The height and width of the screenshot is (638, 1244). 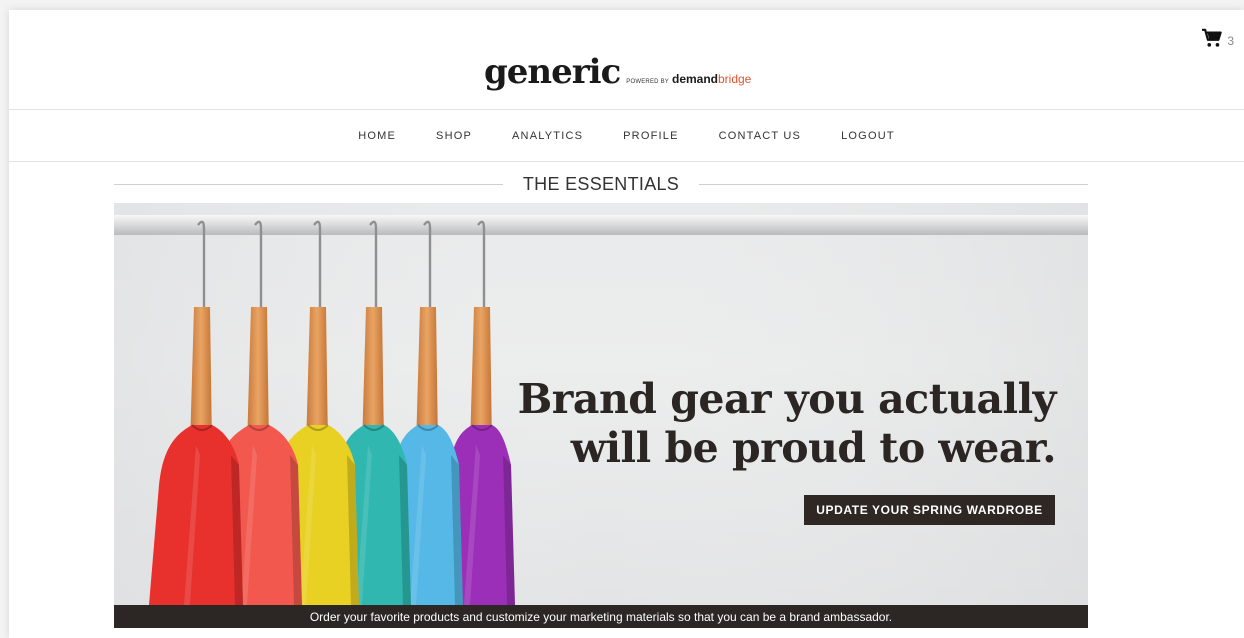 What do you see at coordinates (929, 510) in the screenshot?
I see `update-wardrobe-button: UPDATE YOUR SPRING WARDROBE` at bounding box center [929, 510].